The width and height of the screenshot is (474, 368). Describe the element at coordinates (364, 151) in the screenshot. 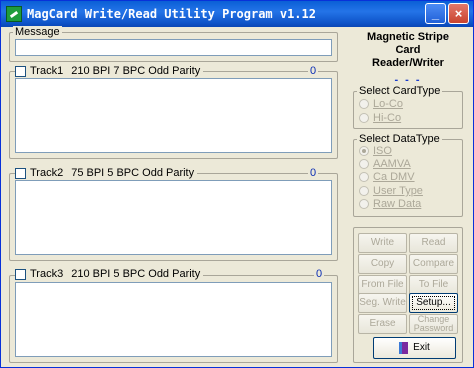

I see `radio-iso-icon` at that location.